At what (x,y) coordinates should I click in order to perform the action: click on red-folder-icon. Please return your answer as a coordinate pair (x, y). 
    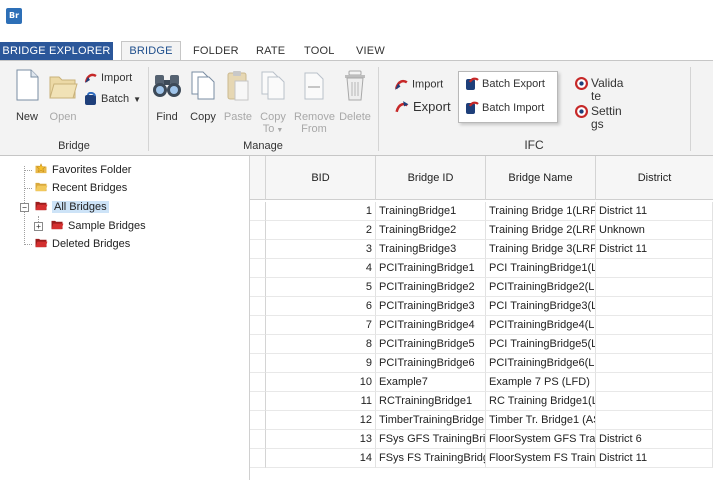
    Looking at the image, I should click on (57, 225).